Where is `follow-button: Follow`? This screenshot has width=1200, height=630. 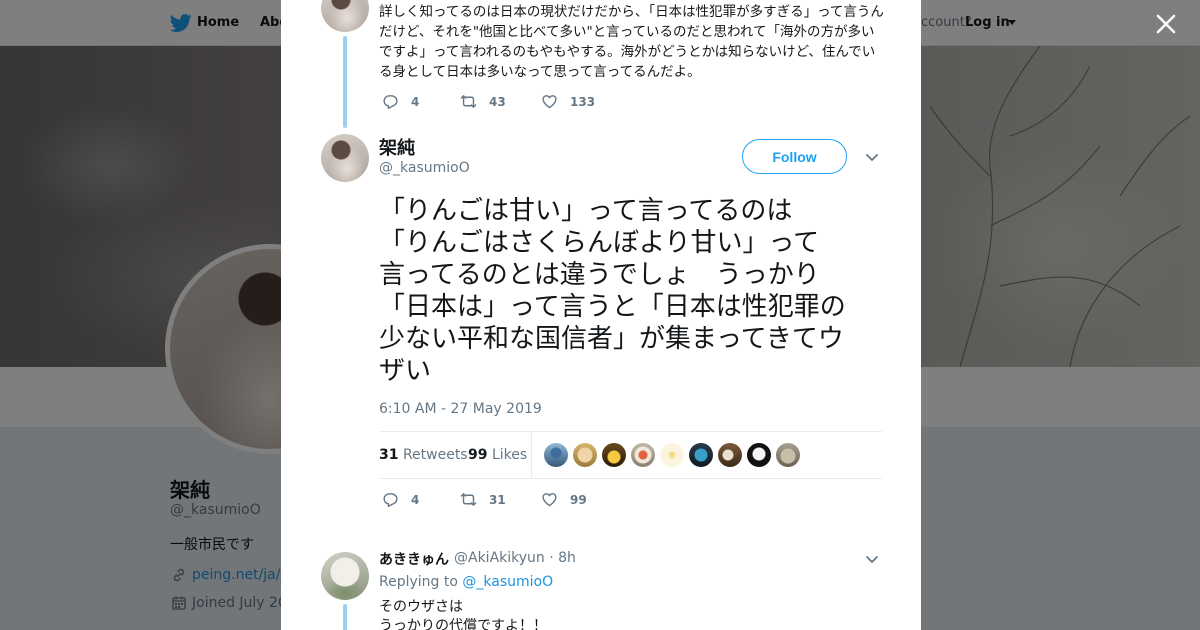
follow-button: Follow is located at coordinates (794, 156).